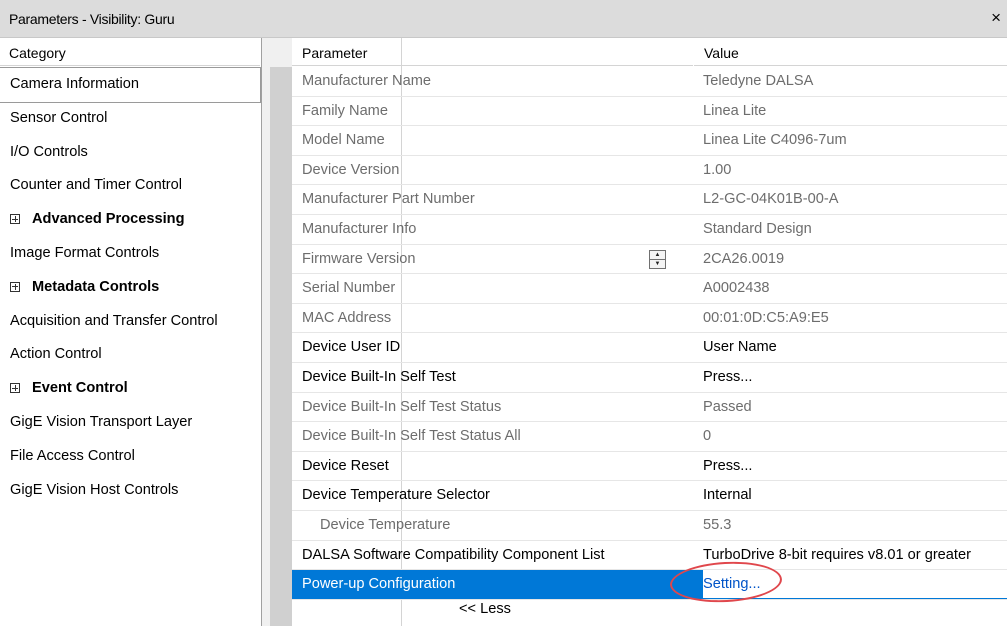 The height and width of the screenshot is (626, 1007). What do you see at coordinates (649, 82) in the screenshot?
I see `parameter-row: Manufacturer Name Teledyne DALSA` at bounding box center [649, 82].